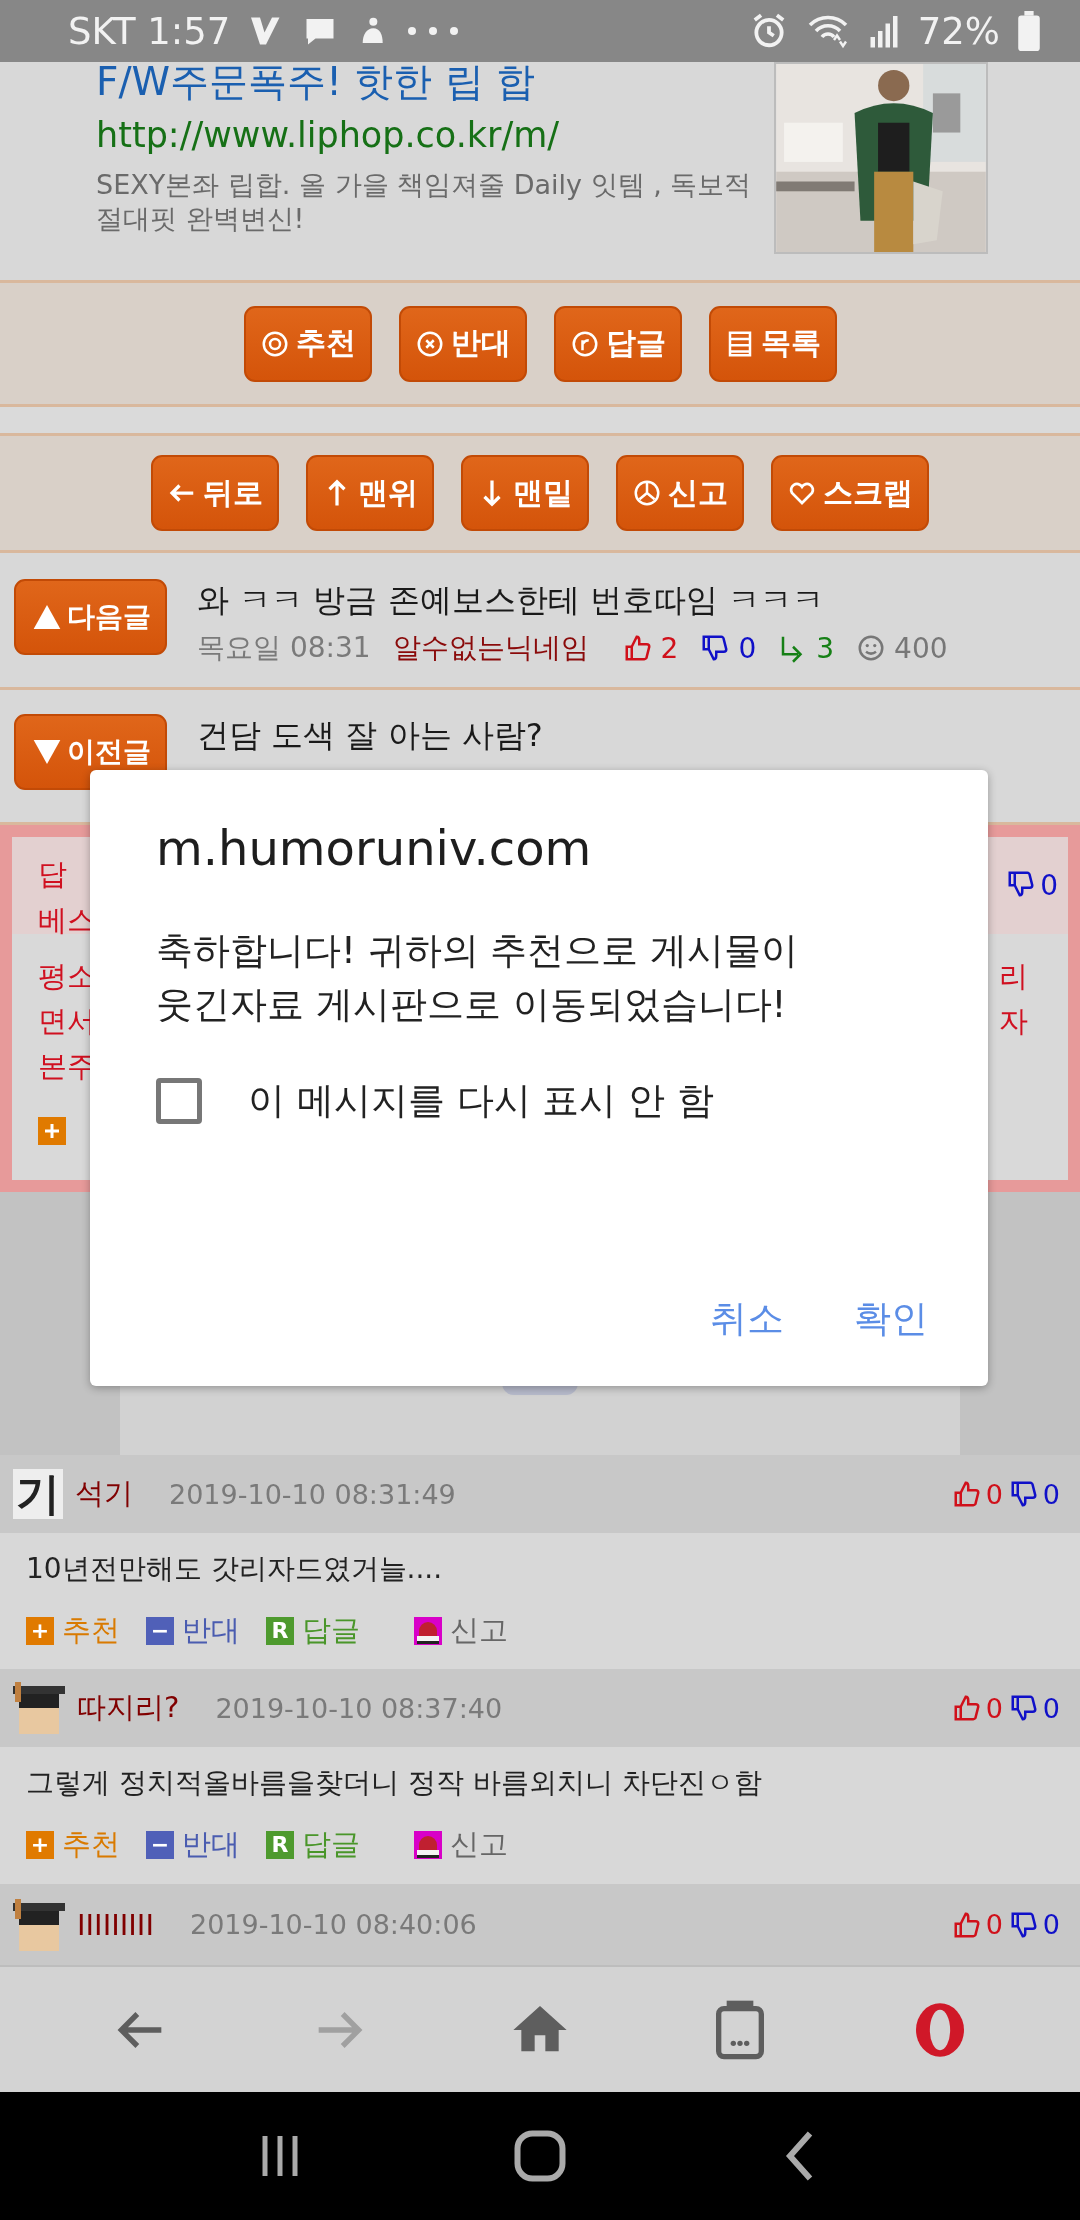 Image resolution: width=1080 pixels, height=2220 pixels. Describe the element at coordinates (359, 1708) in the screenshot. I see `comment-date: 2019-10-10 08:37:40` at that location.